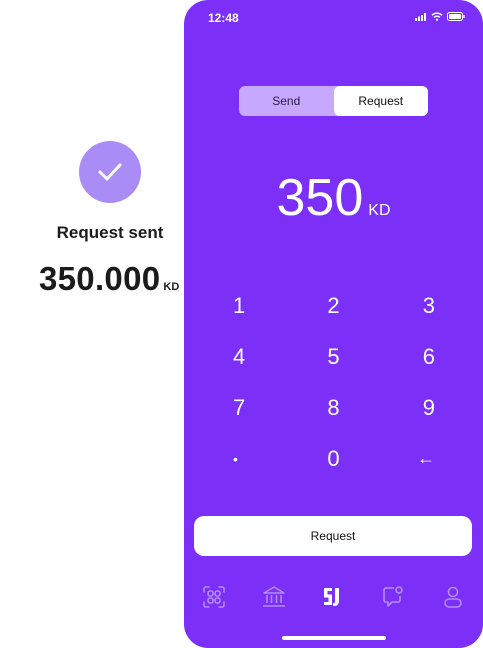 This screenshot has height=648, width=483. Describe the element at coordinates (333, 17) in the screenshot. I see `status-bar: 12:48` at that location.